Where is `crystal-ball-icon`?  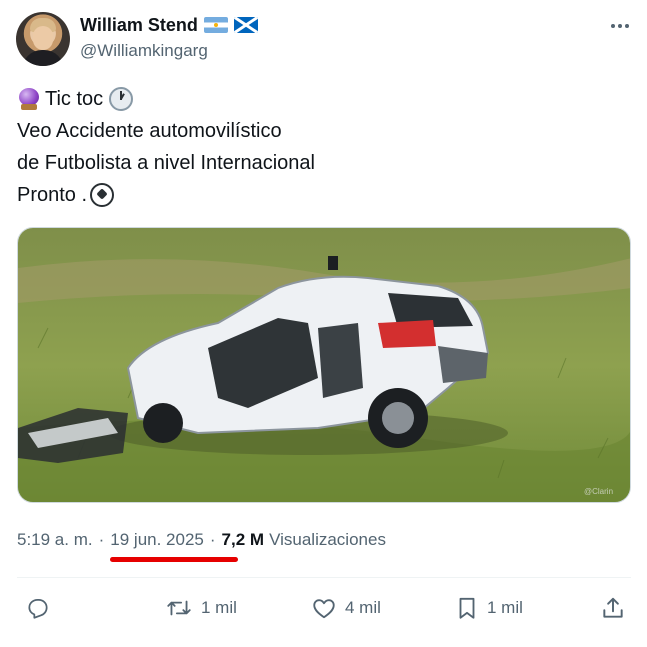 crystal-ball-icon is located at coordinates (29, 99).